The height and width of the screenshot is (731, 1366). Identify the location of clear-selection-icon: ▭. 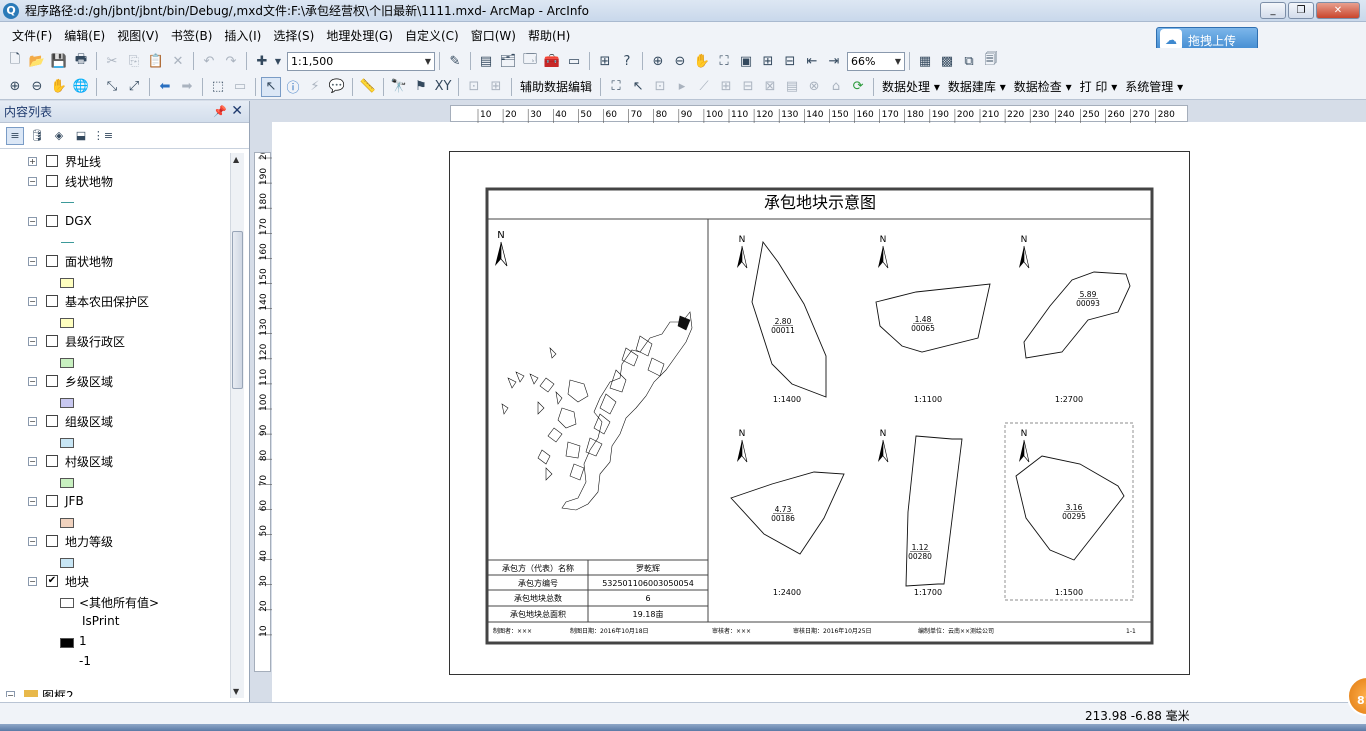
(240, 87).